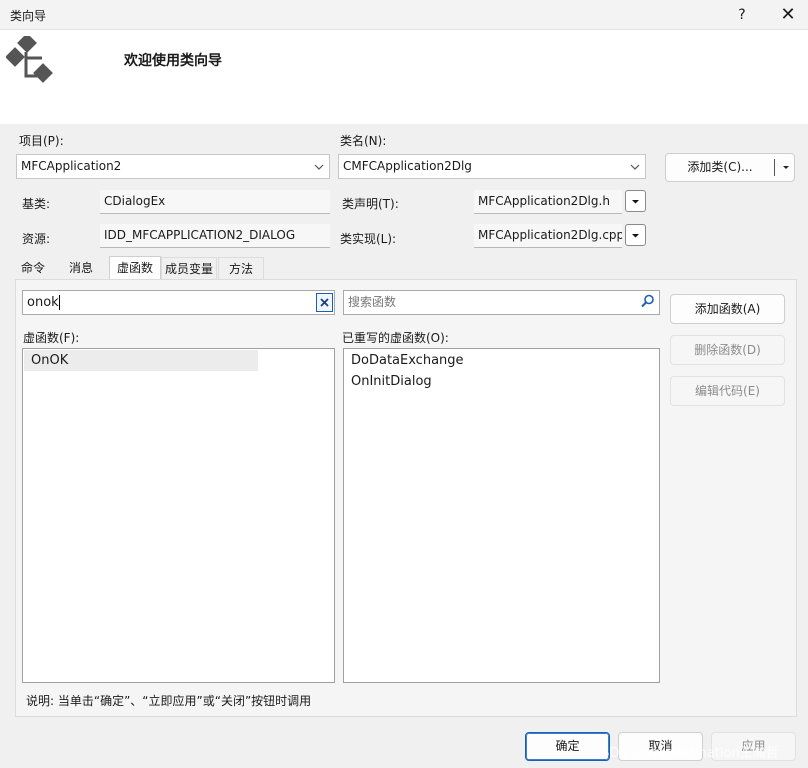 The width and height of the screenshot is (808, 768). Describe the element at coordinates (774, 167) in the screenshot. I see `split-divider` at that location.